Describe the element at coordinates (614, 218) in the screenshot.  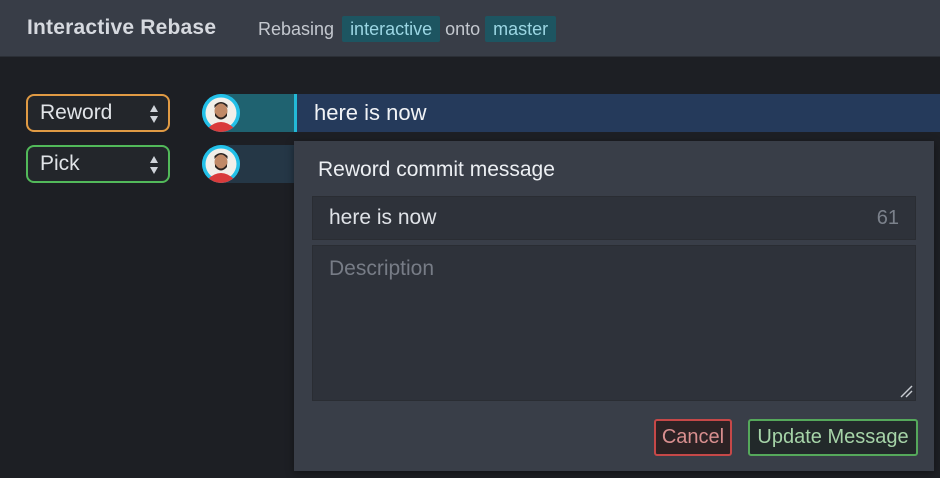
I see `commit-summary-input: here is now 61` at that location.